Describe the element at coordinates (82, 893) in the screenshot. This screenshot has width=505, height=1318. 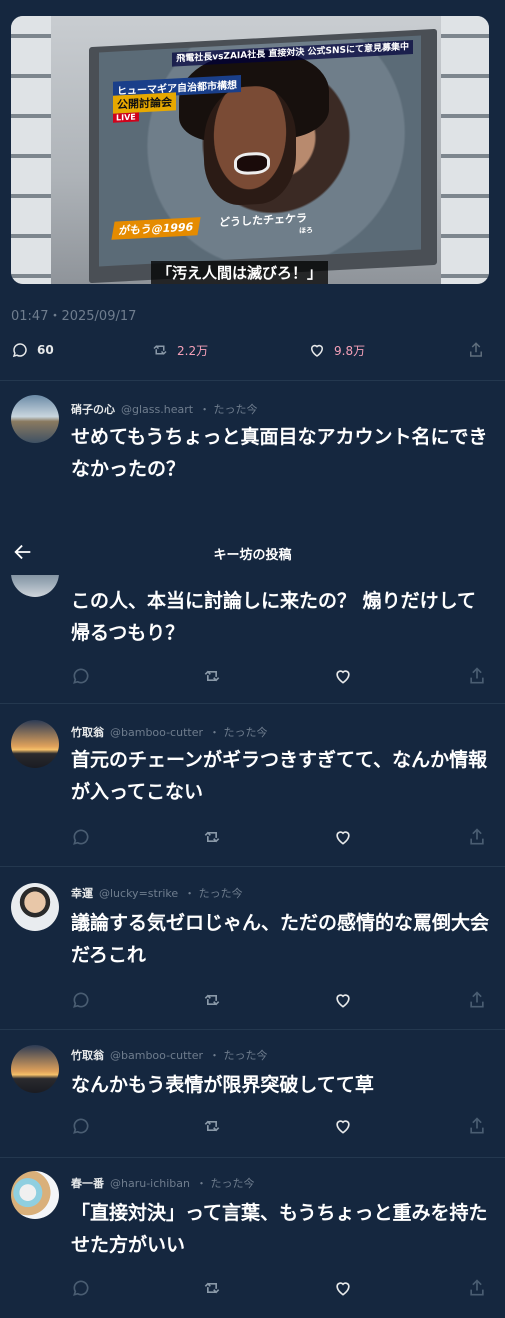
I see `display-name: 幸運` at that location.